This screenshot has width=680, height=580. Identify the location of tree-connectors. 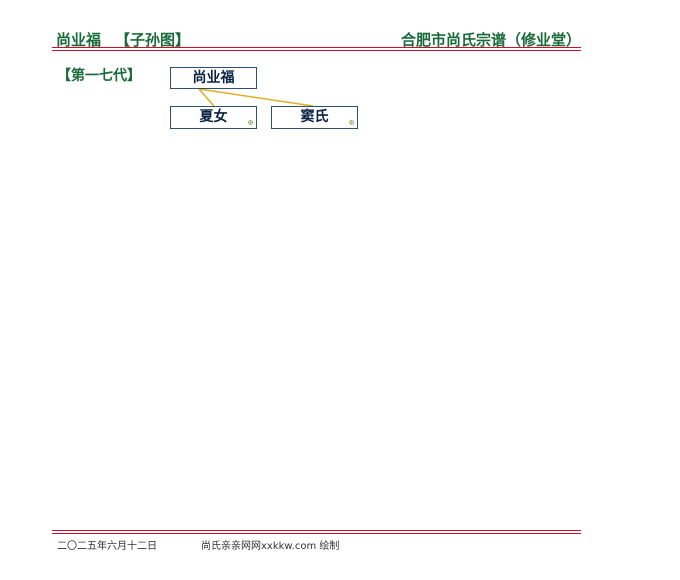
(256, 97).